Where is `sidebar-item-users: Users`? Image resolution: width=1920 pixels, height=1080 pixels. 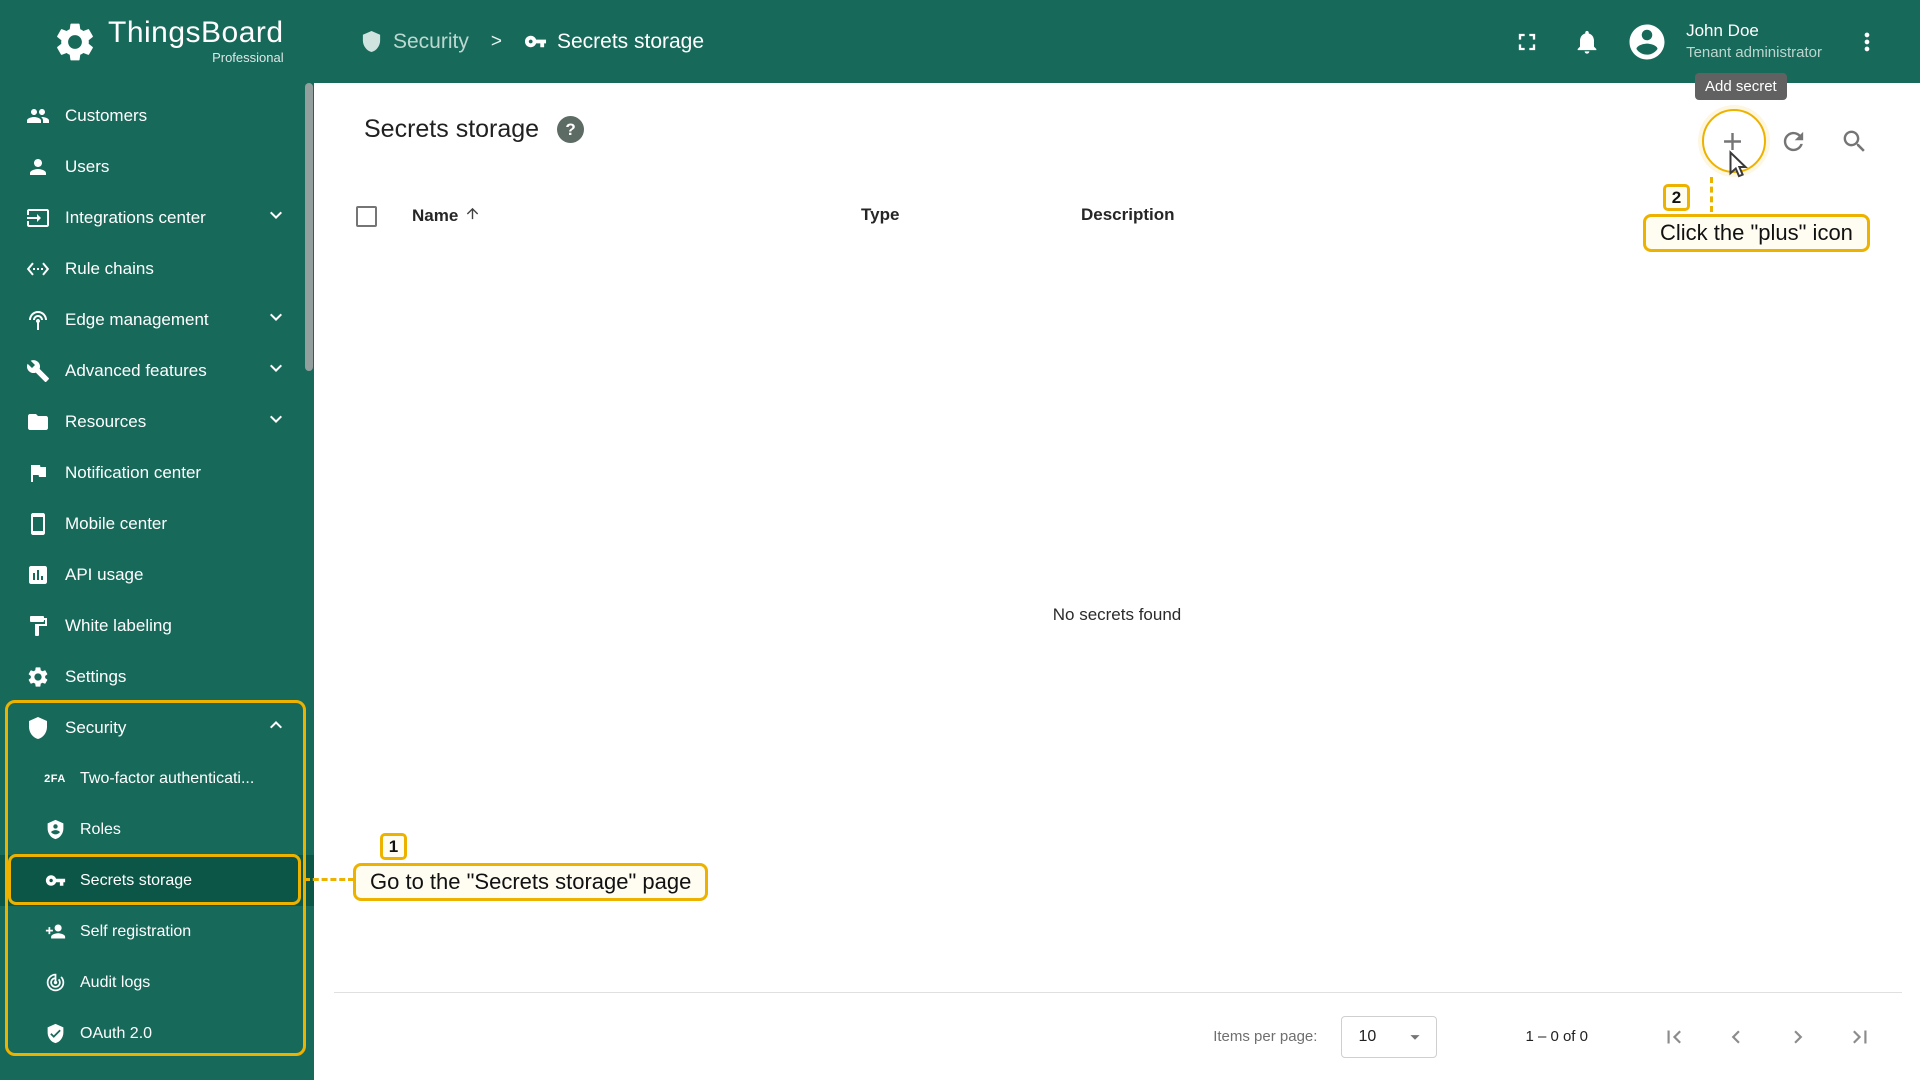
sidebar-item-users: Users is located at coordinates (157, 166).